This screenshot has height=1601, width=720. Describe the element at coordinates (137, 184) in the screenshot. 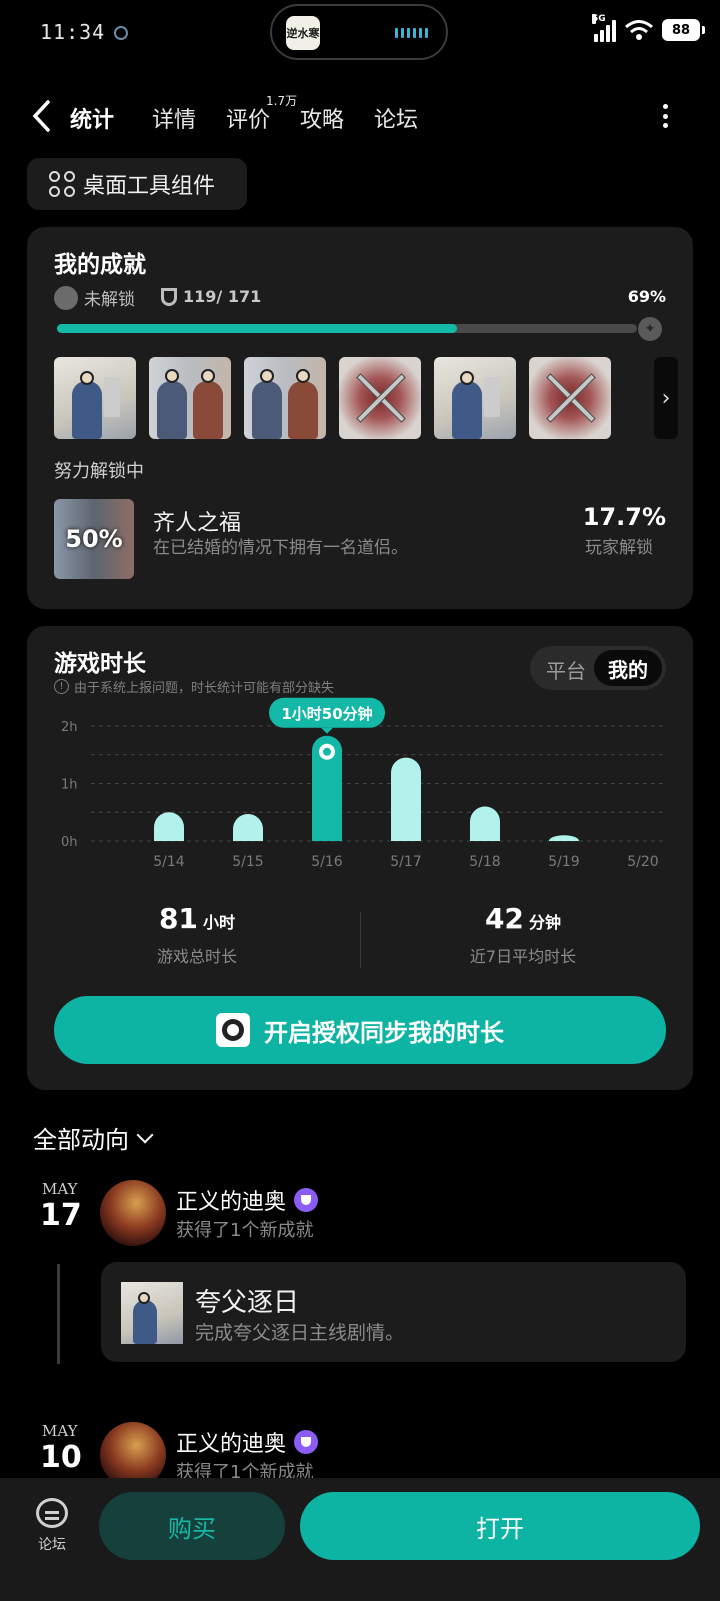

I see `desktop-widget-button: 桌面工具组件` at that location.